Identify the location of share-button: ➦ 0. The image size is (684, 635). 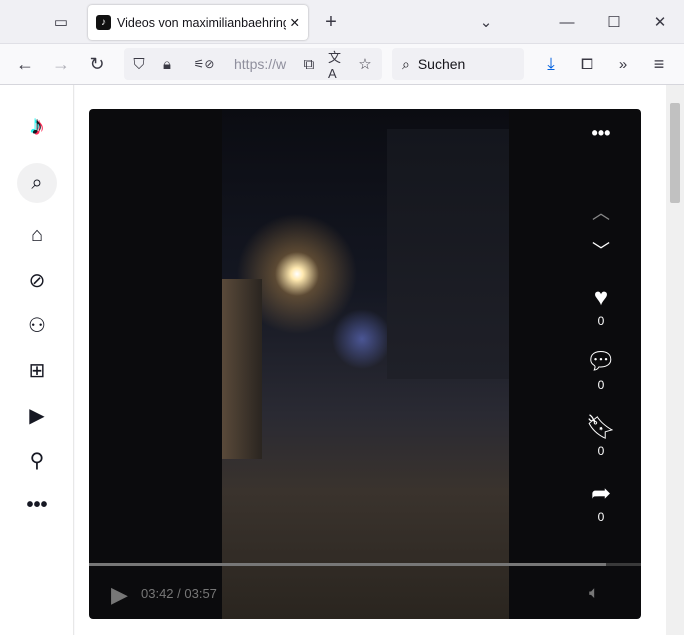
(601, 502).